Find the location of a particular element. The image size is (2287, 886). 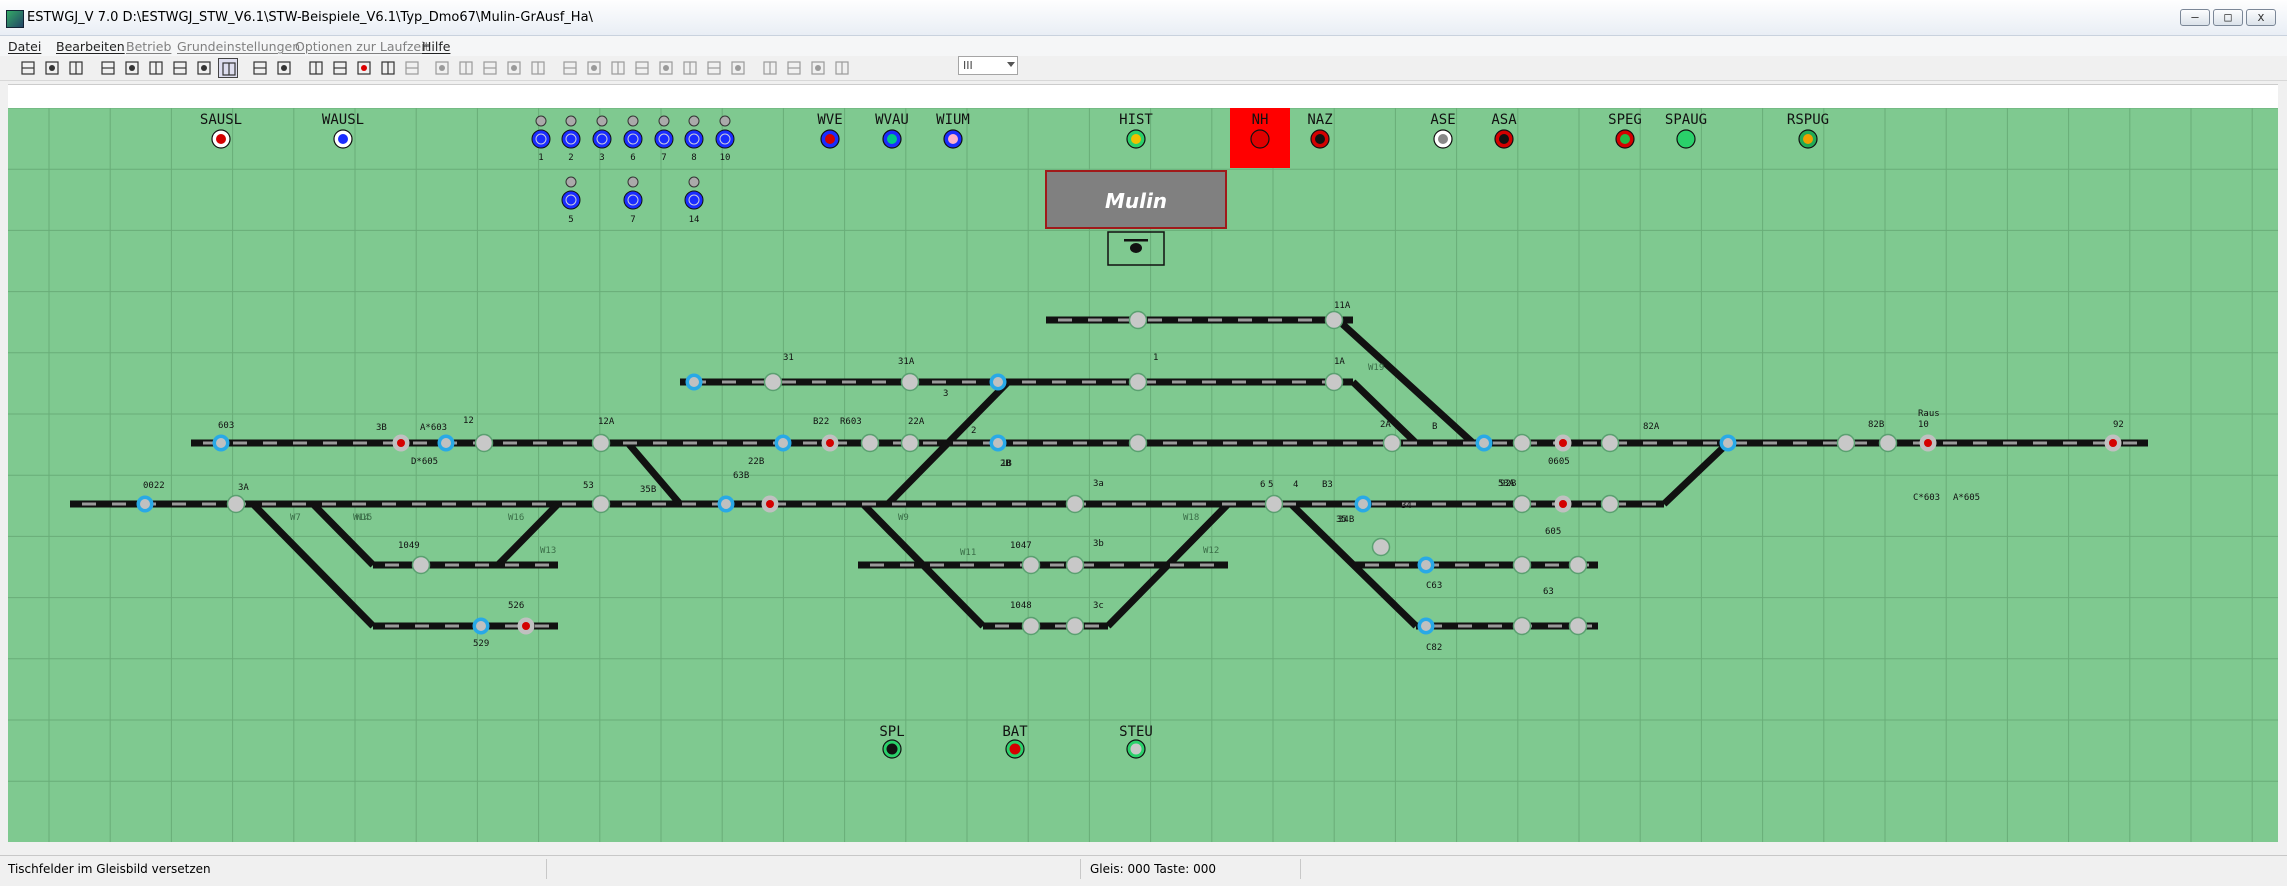

button-sausl is located at coordinates (221, 139).